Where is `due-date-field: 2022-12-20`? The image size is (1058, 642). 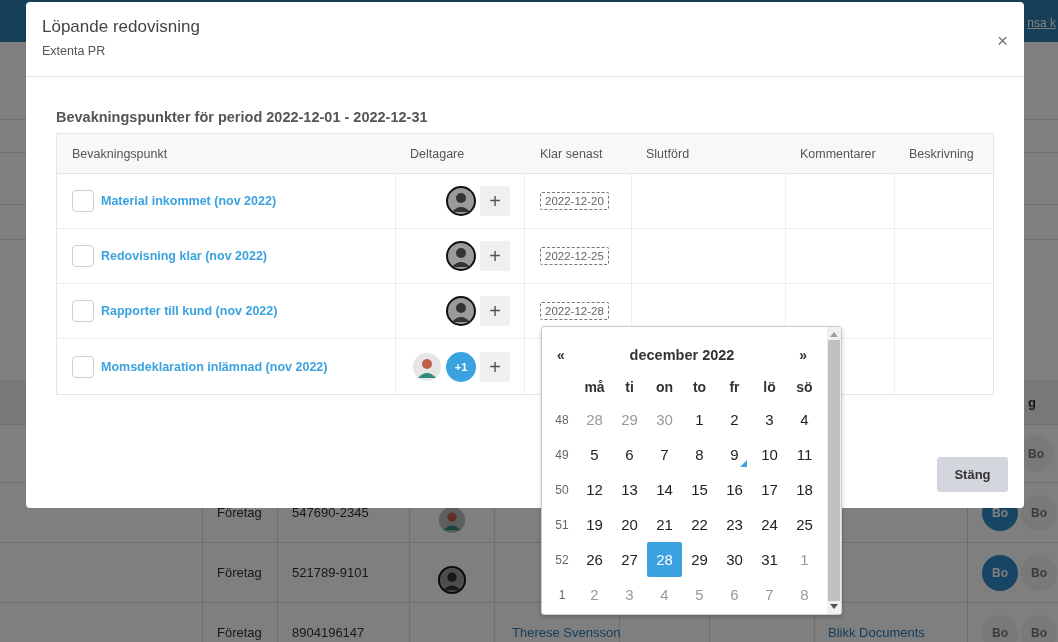 due-date-field: 2022-12-20 is located at coordinates (574, 201).